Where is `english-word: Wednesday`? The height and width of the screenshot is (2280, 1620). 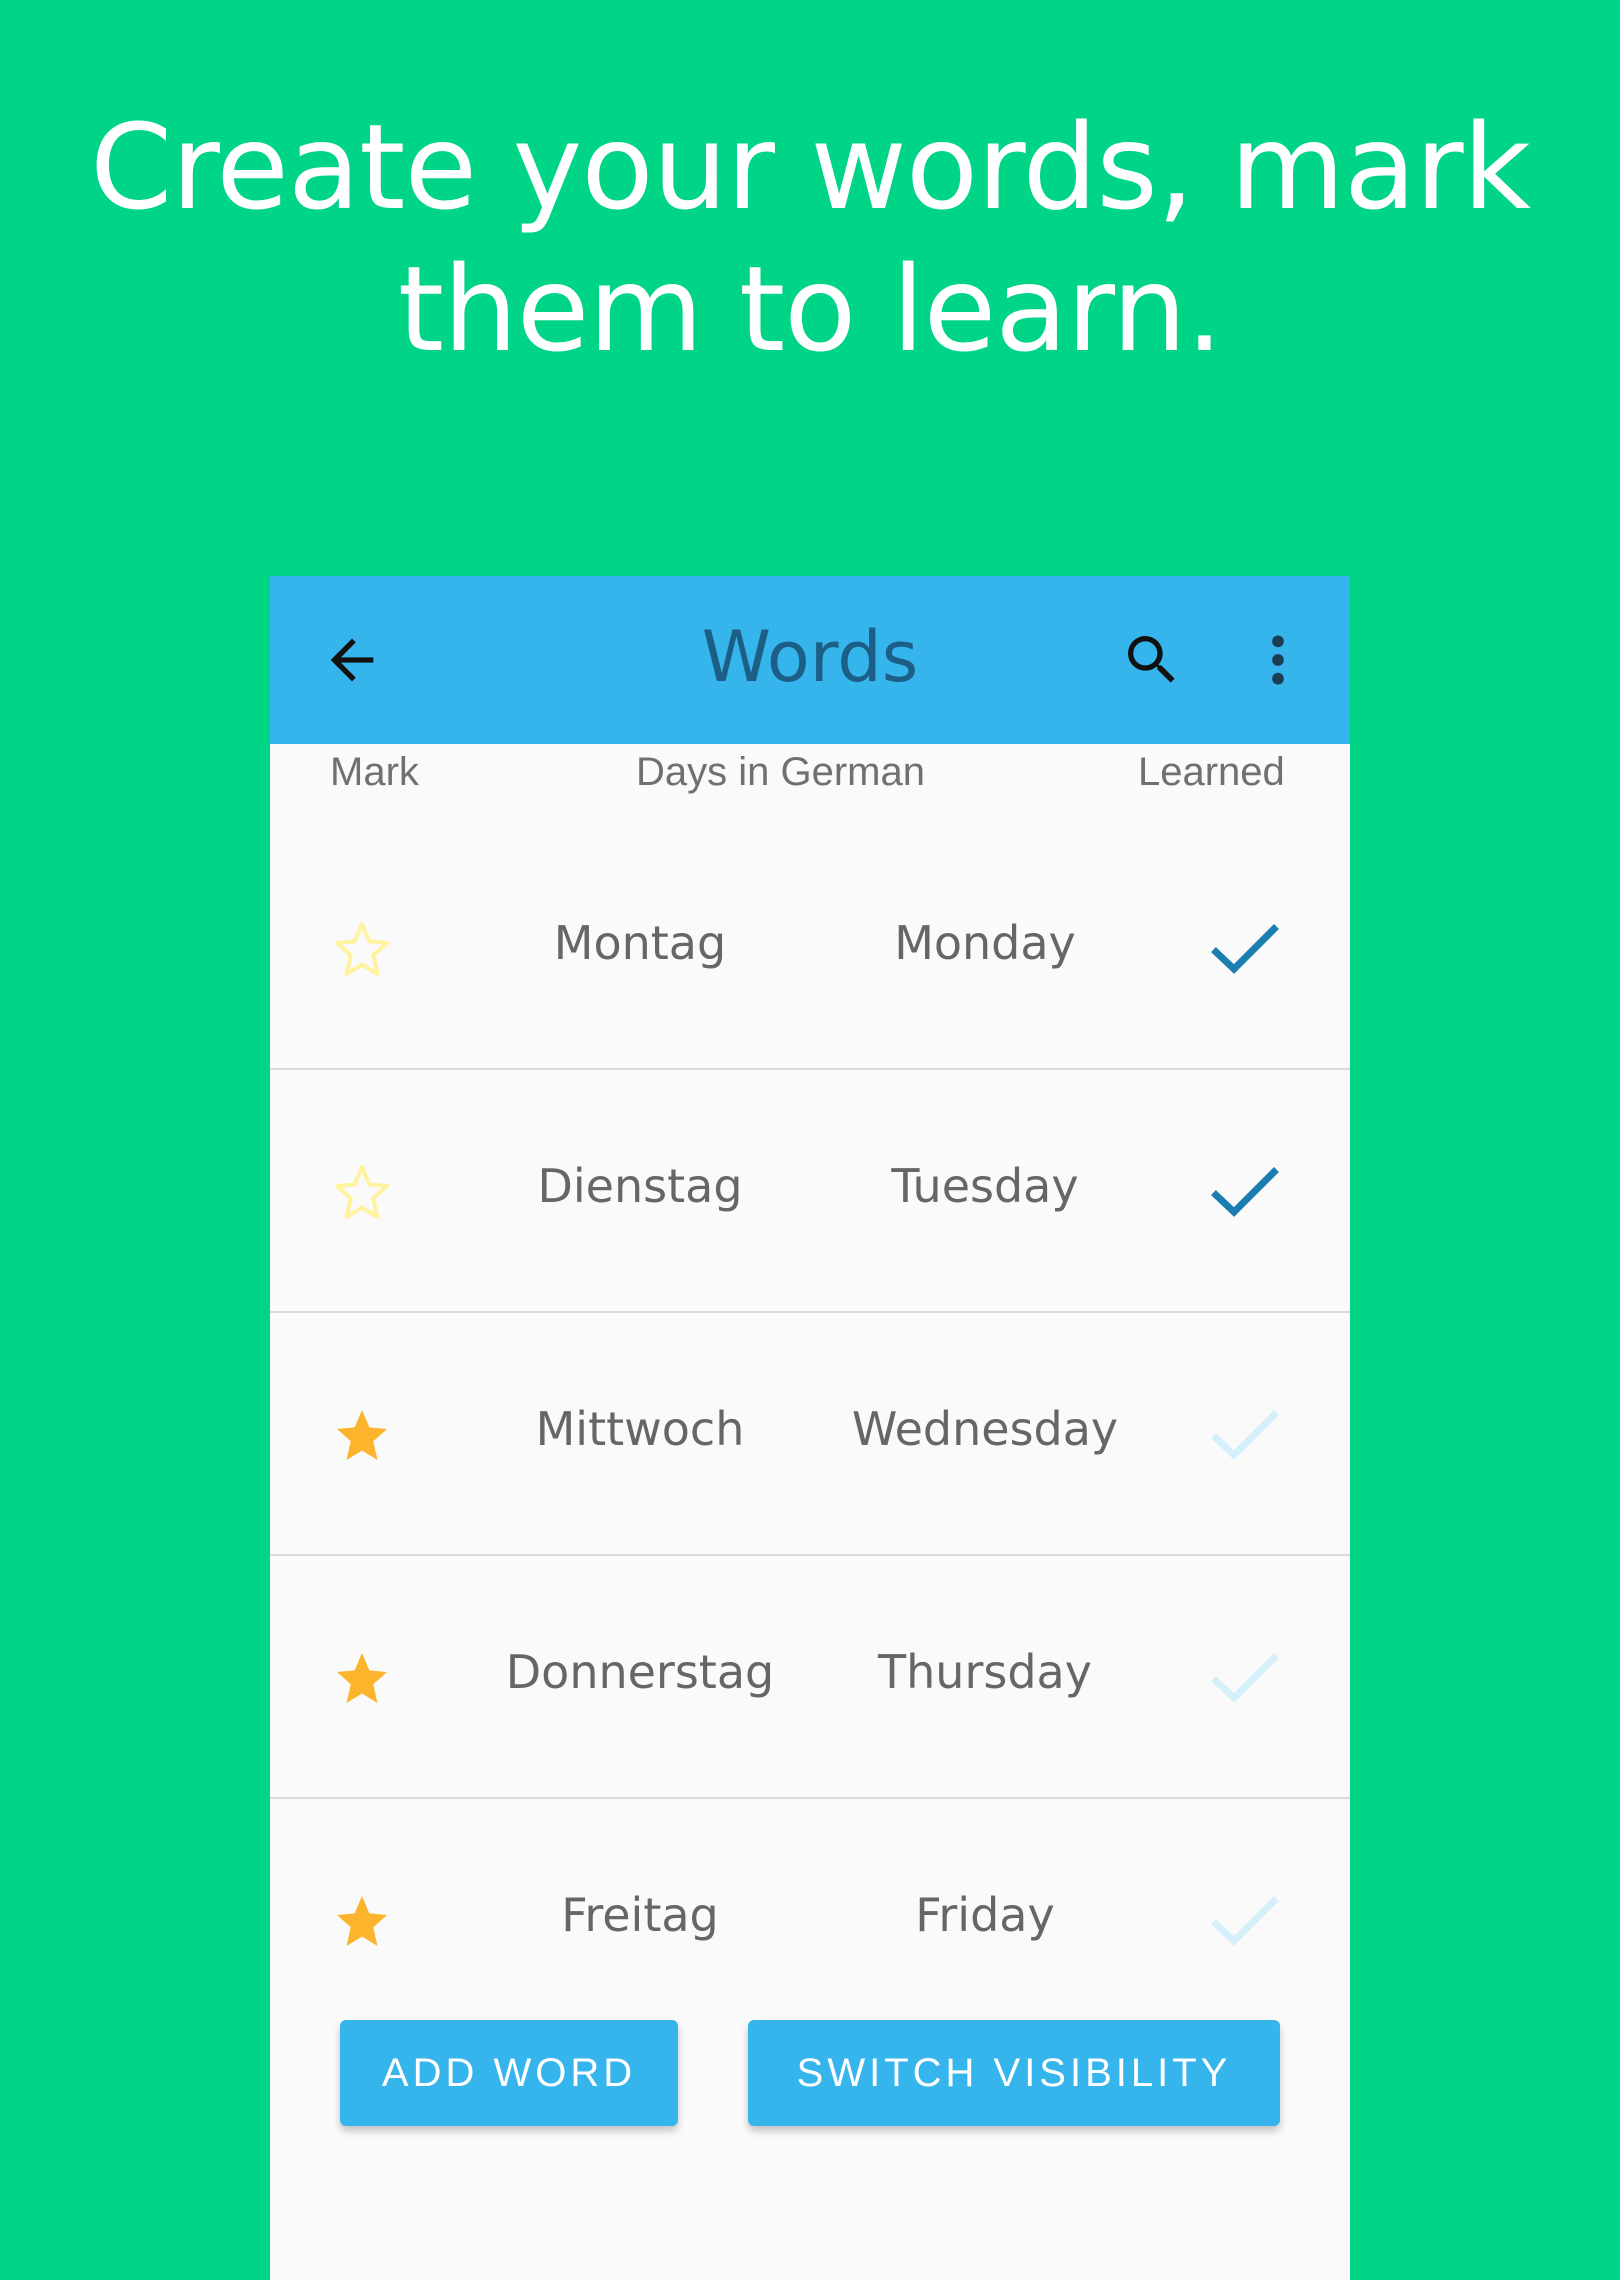
english-word: Wednesday is located at coordinates (985, 1429).